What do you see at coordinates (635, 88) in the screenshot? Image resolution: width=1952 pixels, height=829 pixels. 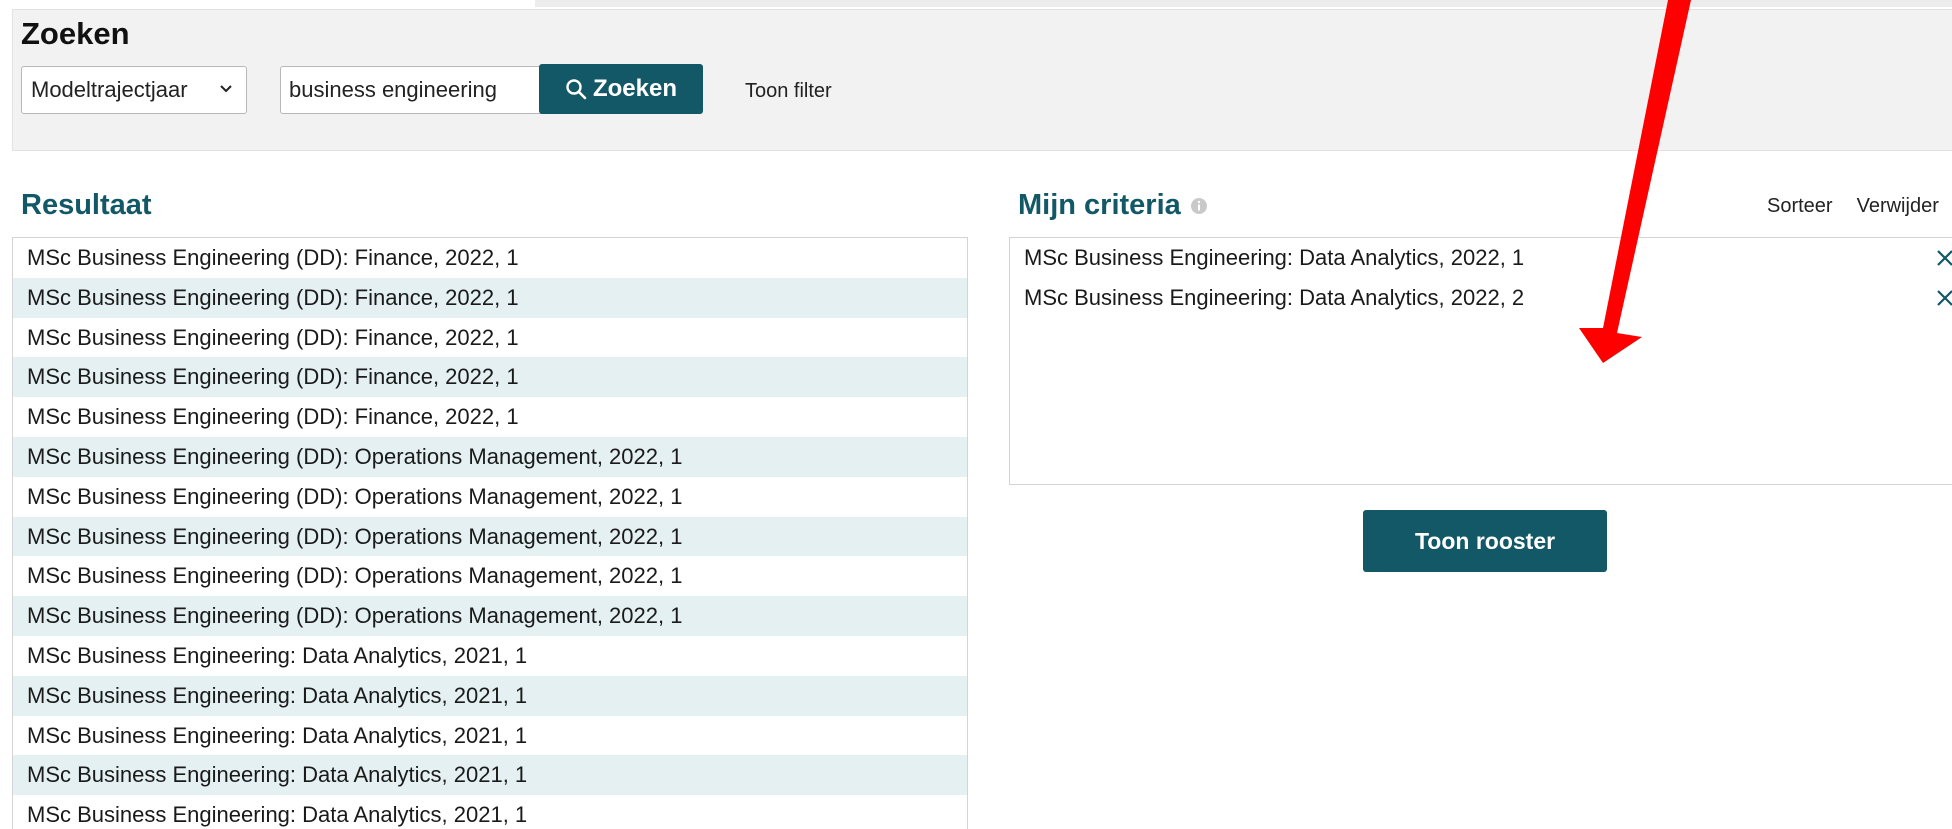 I see `search-button-label: Zoeken` at bounding box center [635, 88].